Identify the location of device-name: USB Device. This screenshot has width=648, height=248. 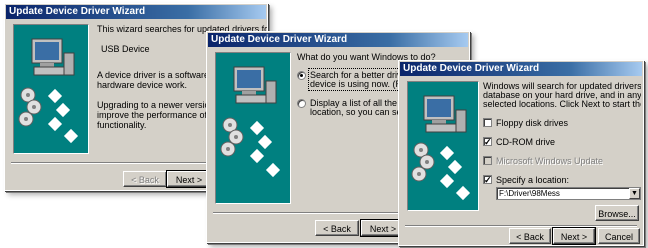
(125, 49).